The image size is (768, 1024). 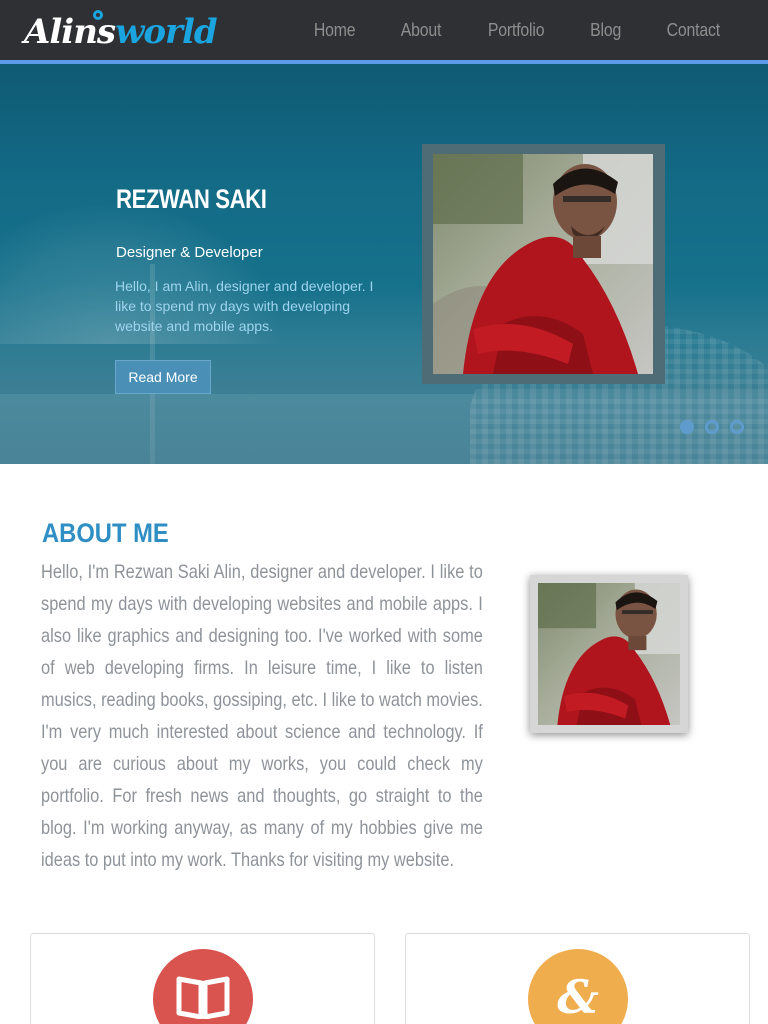 What do you see at coordinates (694, 30) in the screenshot?
I see `nav-contact: Contact` at bounding box center [694, 30].